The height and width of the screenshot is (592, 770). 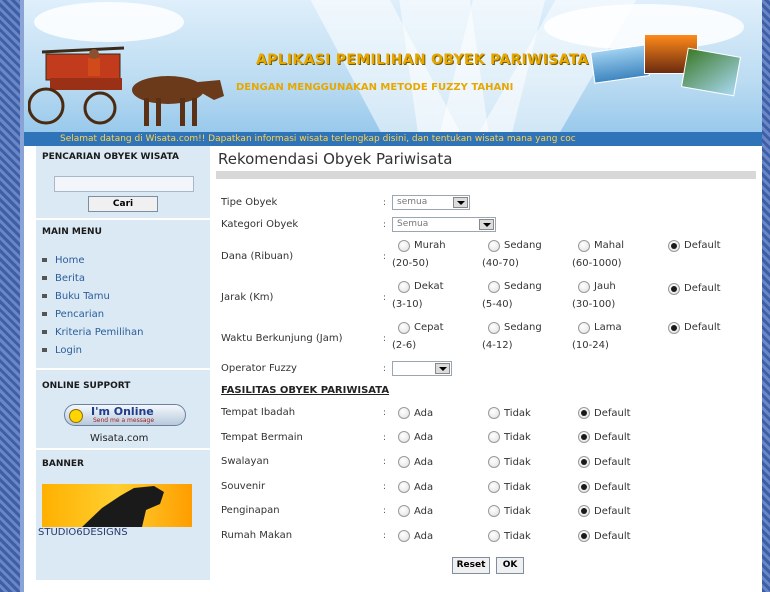 I want to click on jarak-default-radio, so click(x=674, y=289).